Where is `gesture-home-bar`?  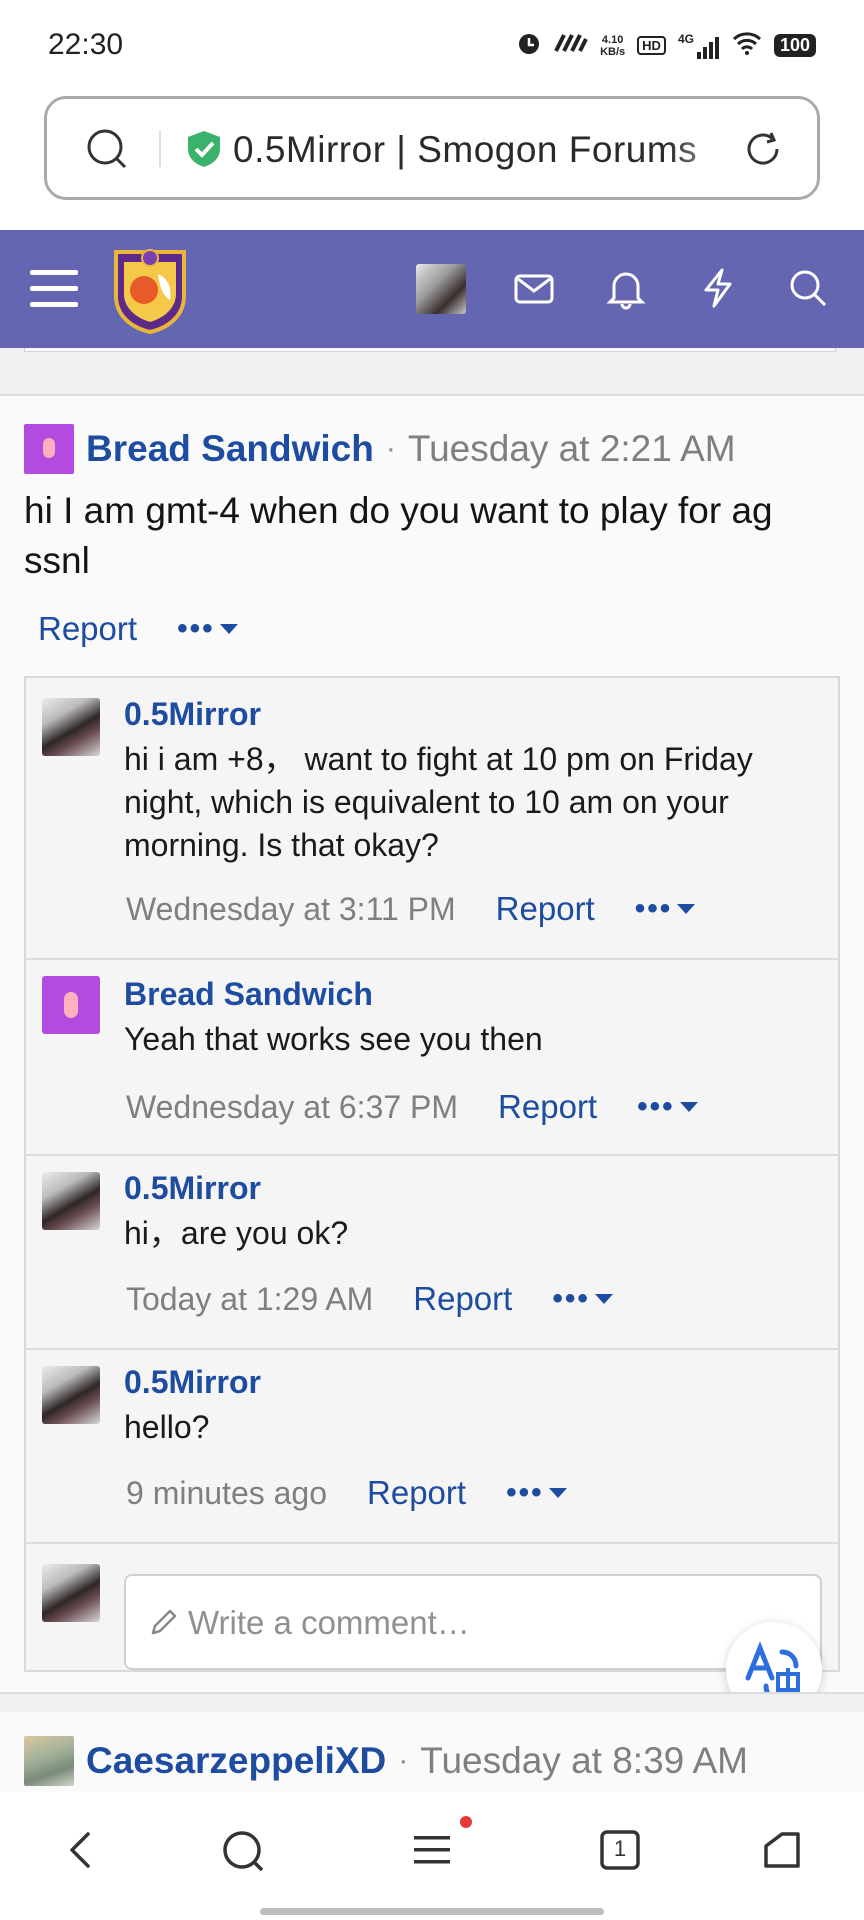
gesture-home-bar is located at coordinates (432, 1911).